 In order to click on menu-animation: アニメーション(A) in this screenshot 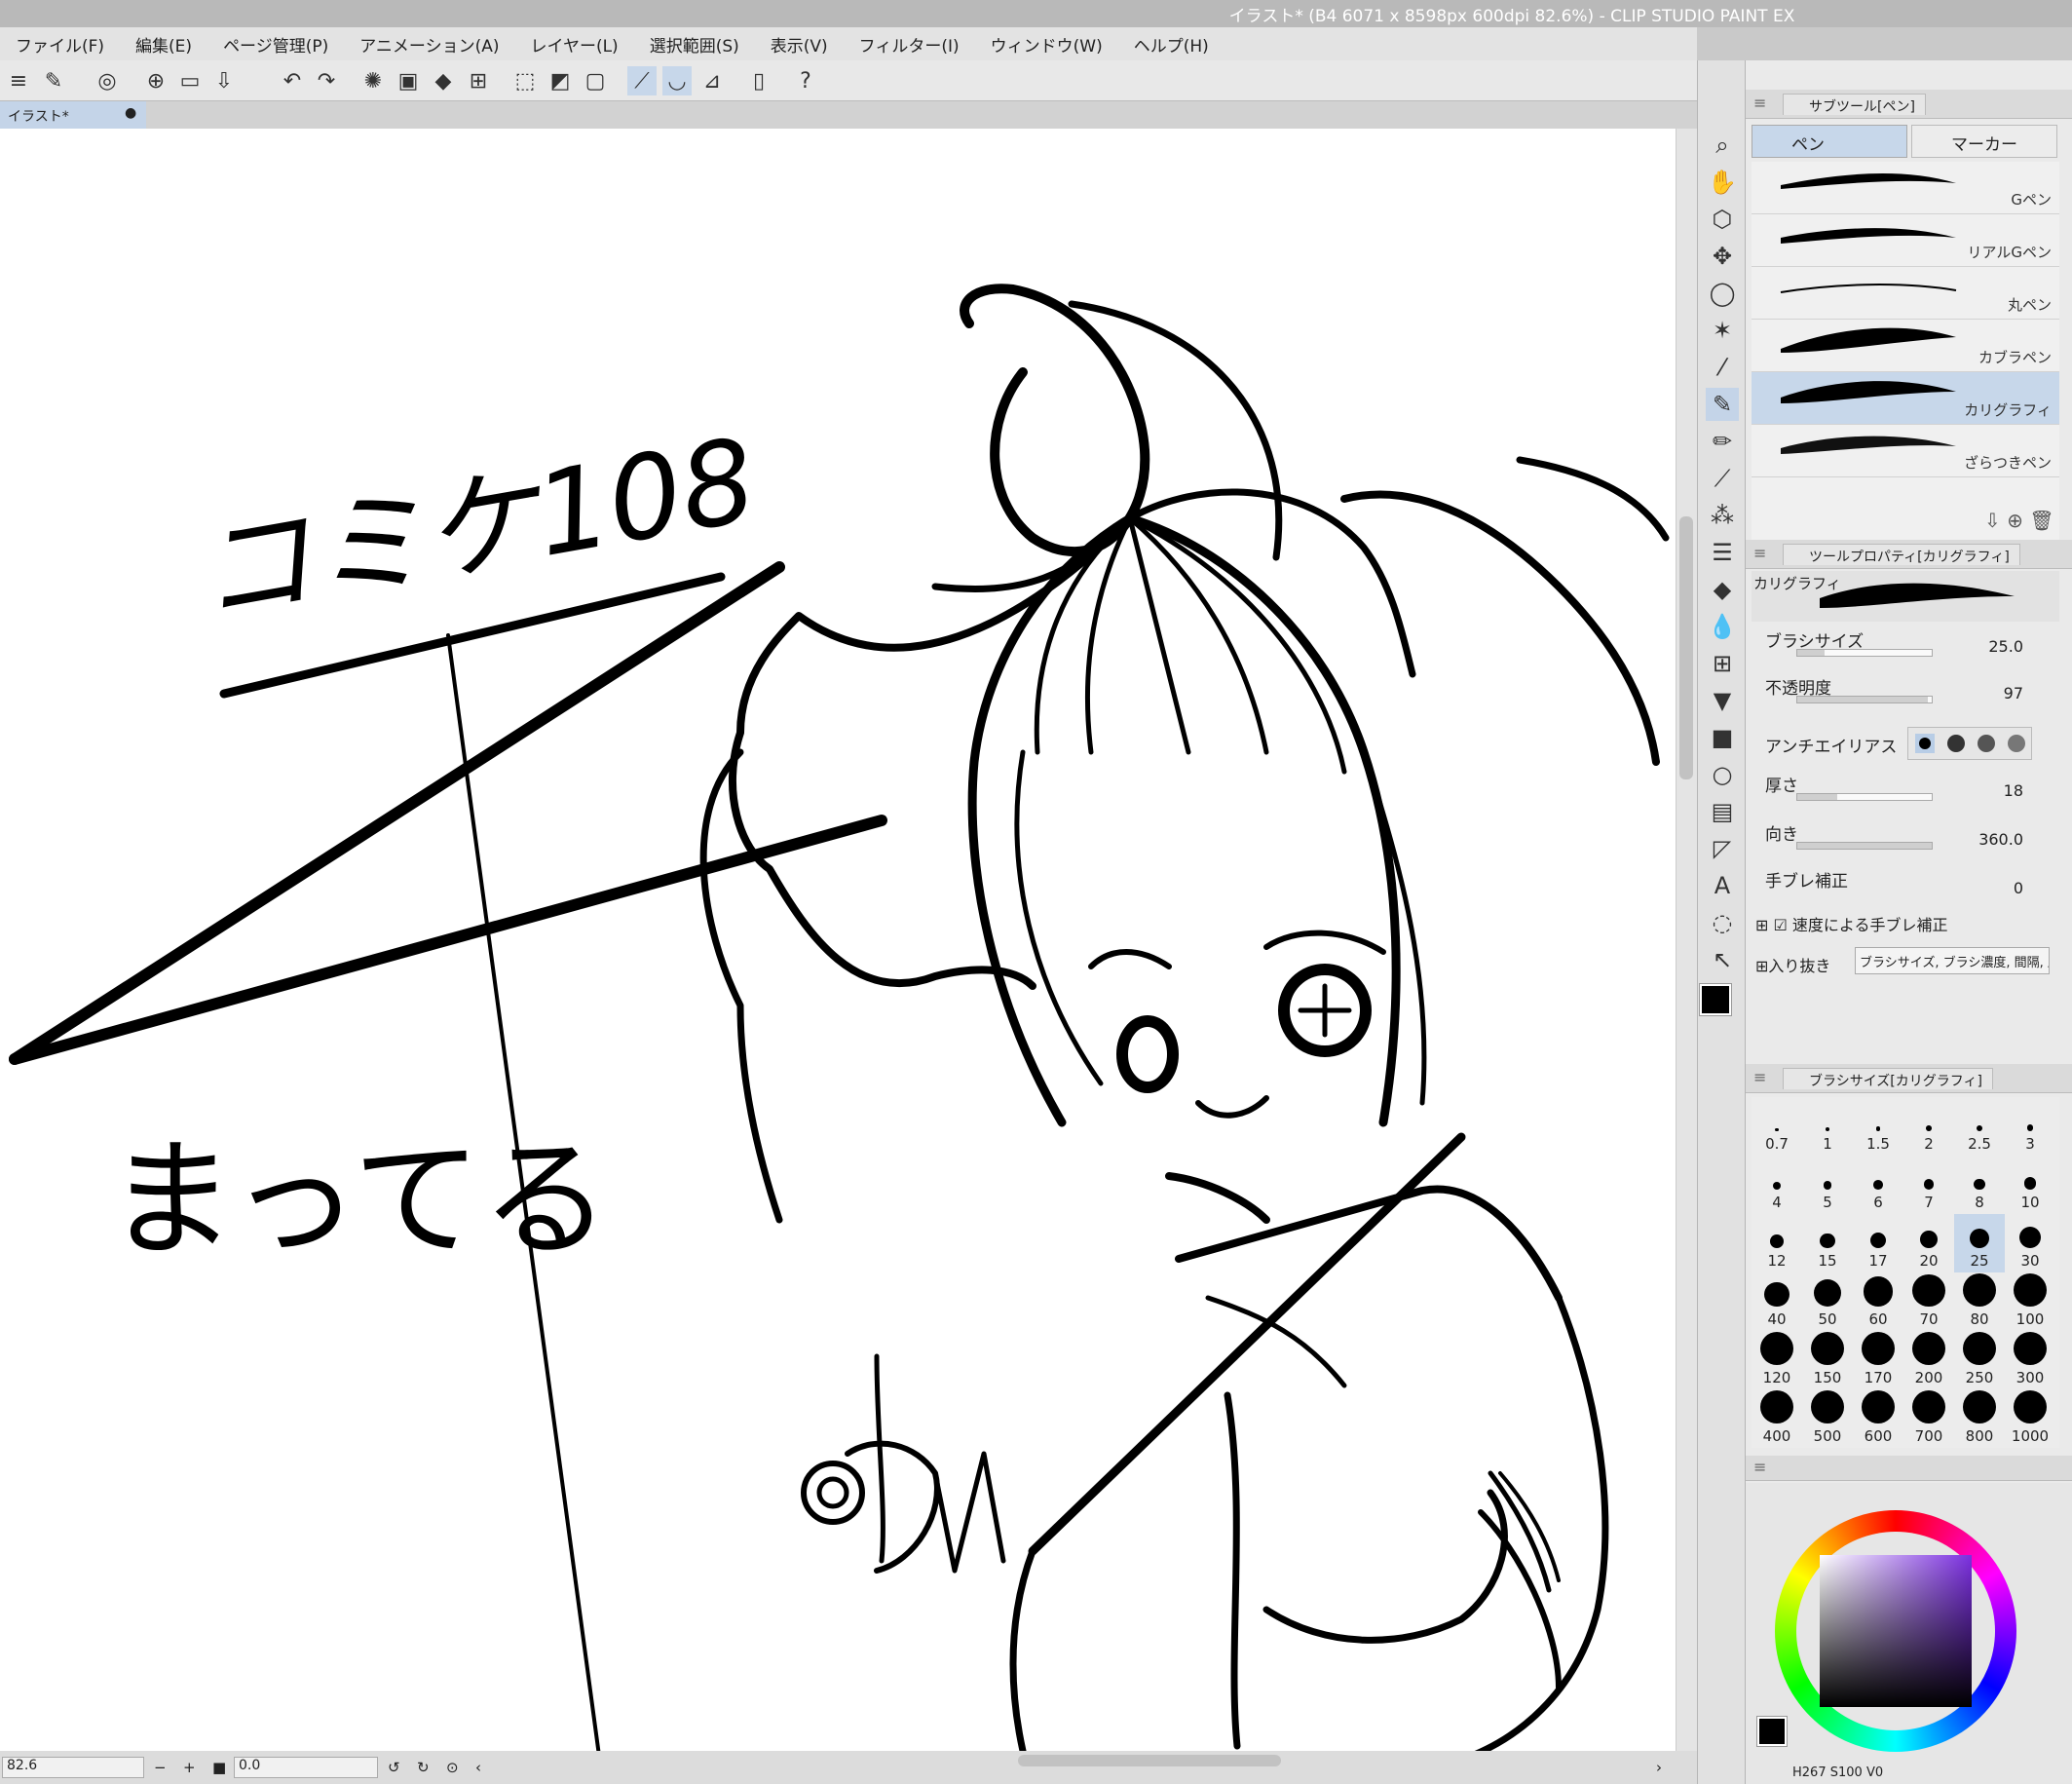, I will do `click(429, 44)`.